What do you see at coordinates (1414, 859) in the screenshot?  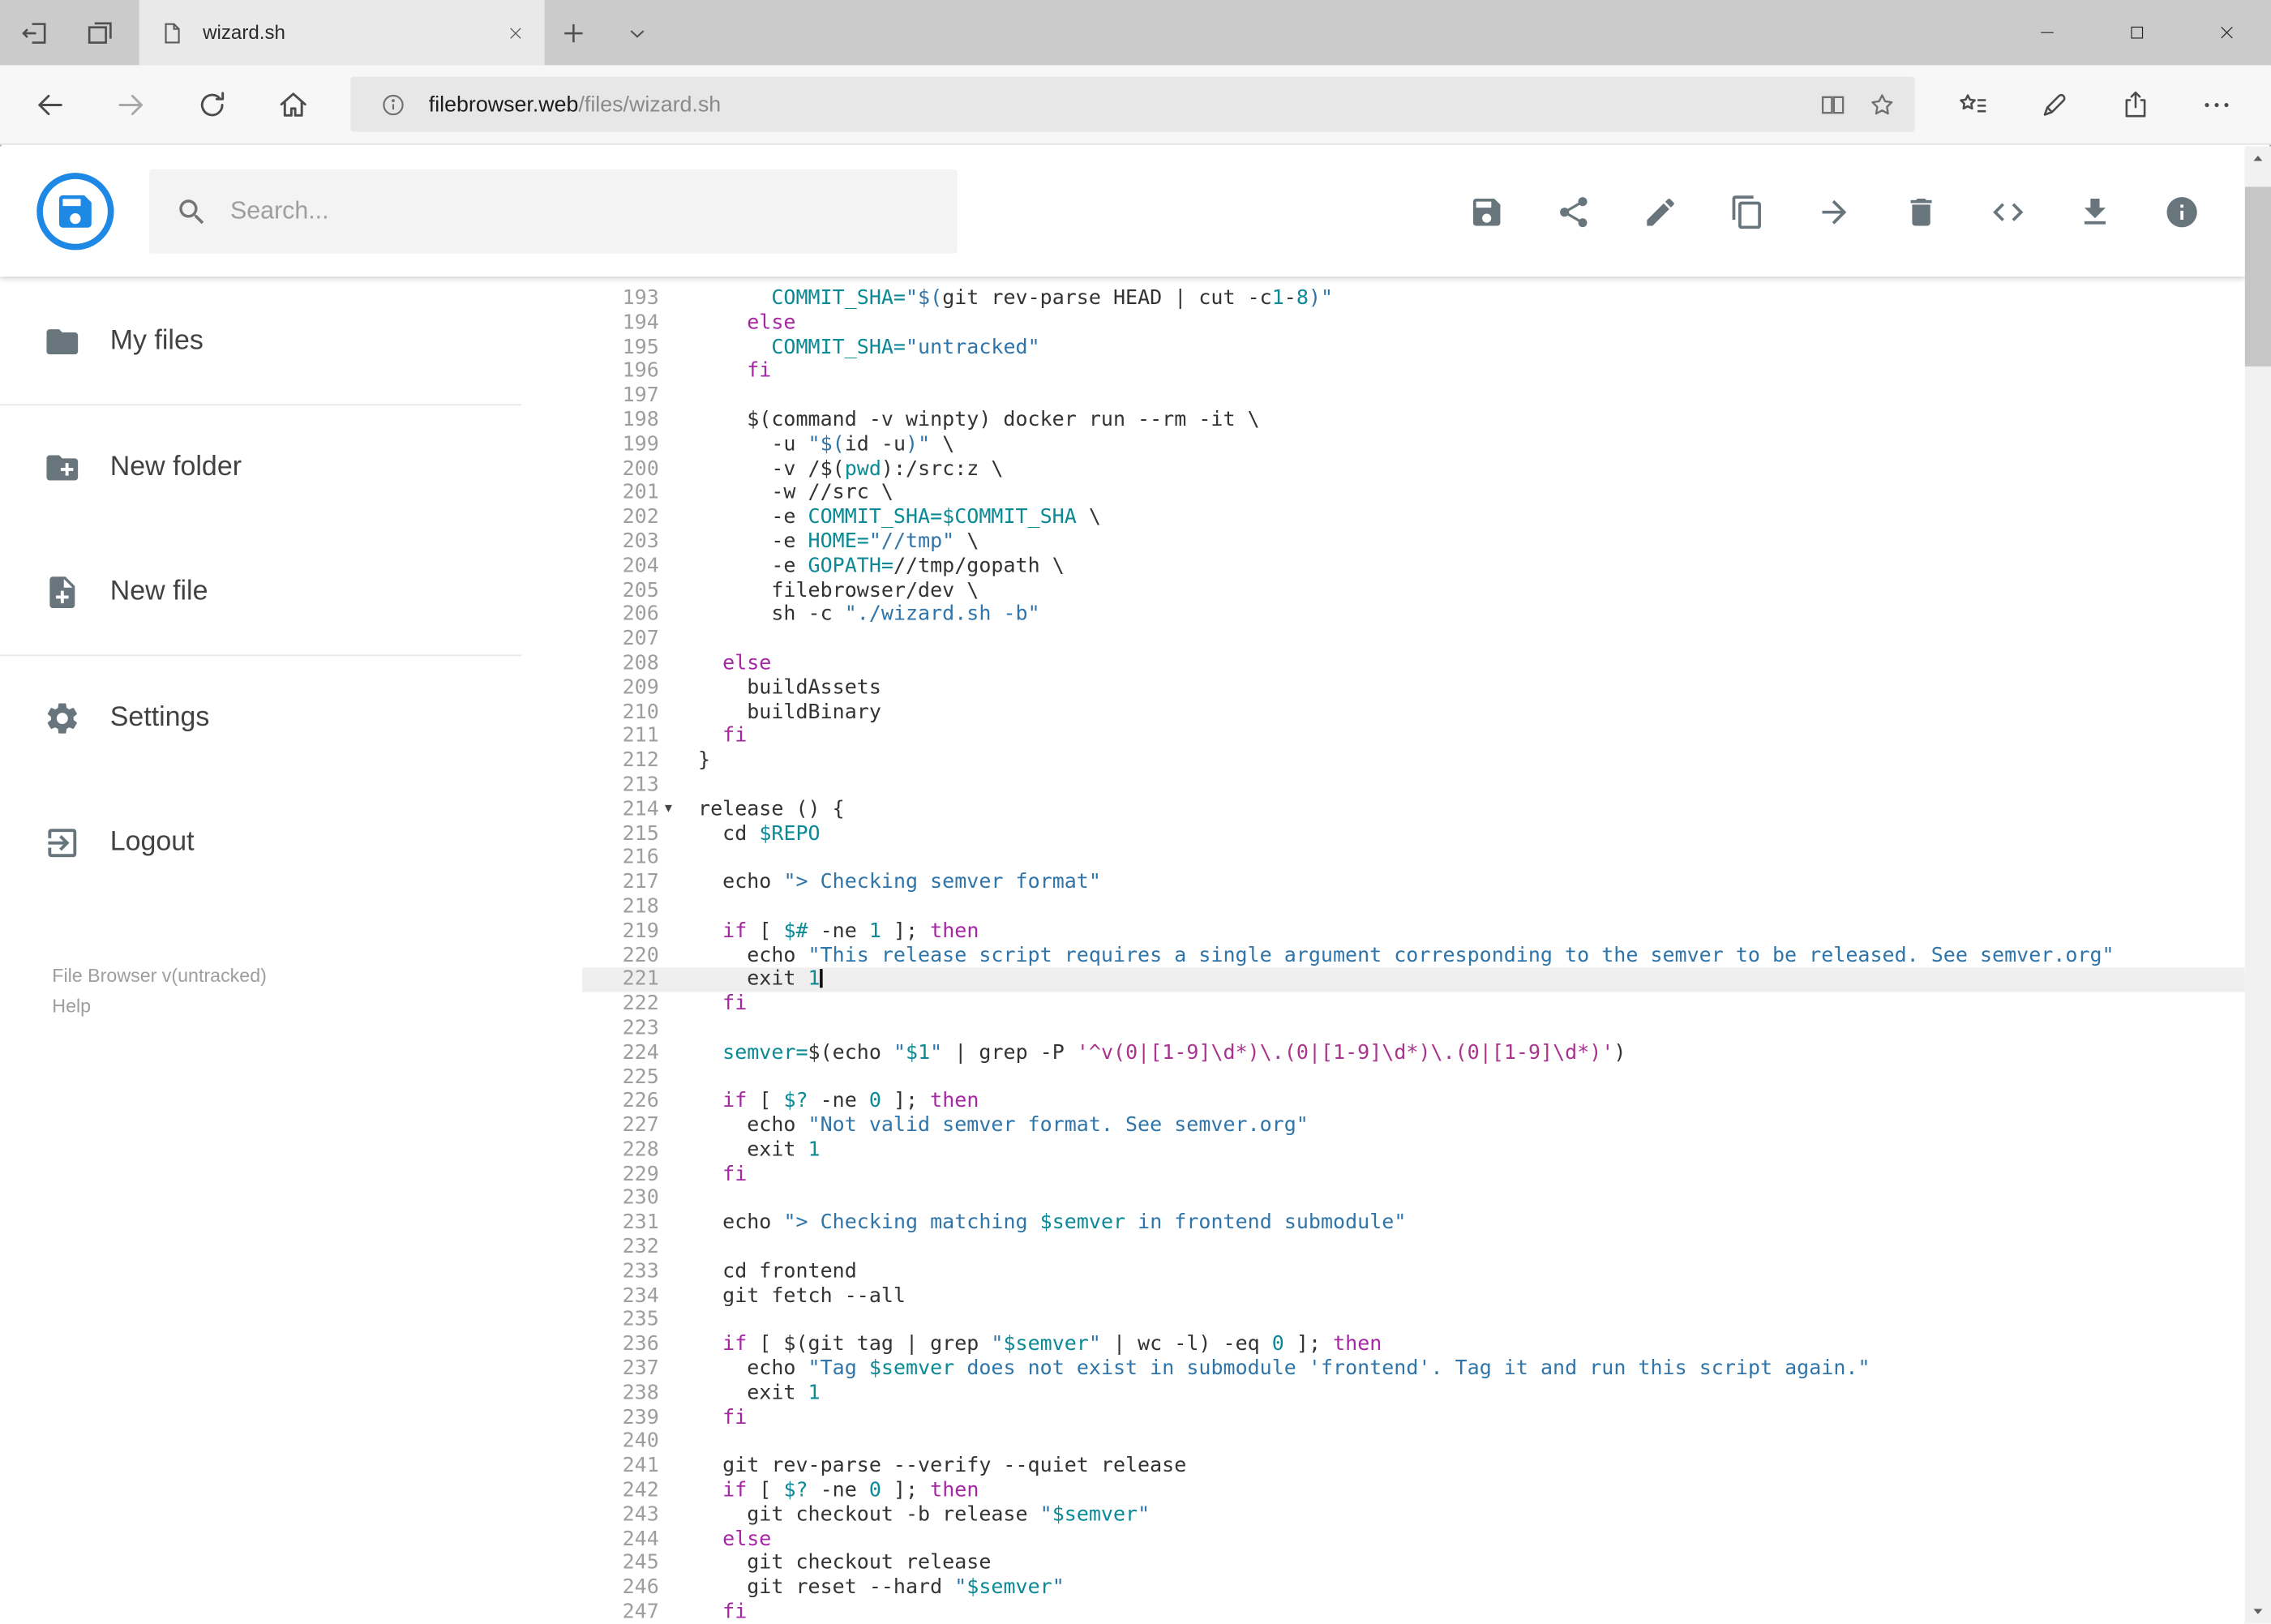 I see `code-line-216: 216` at bounding box center [1414, 859].